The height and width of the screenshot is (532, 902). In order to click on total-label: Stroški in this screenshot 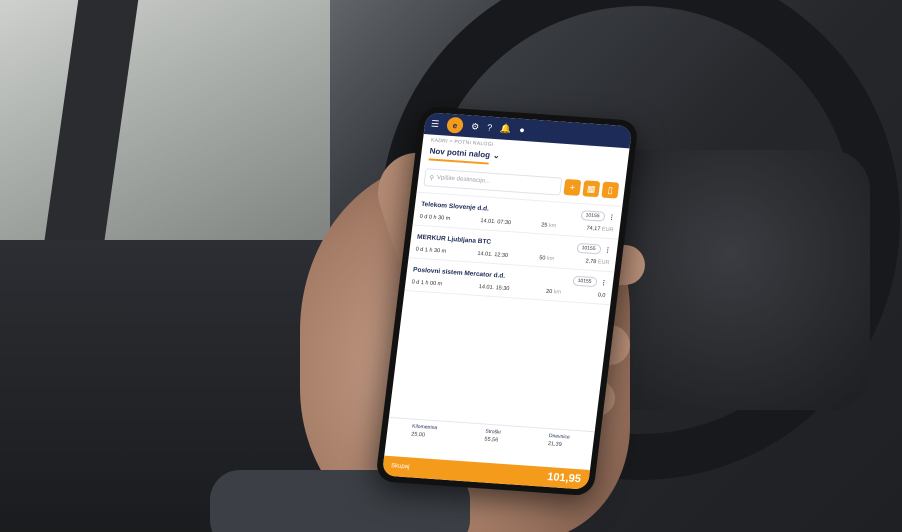, I will do `click(492, 432)`.